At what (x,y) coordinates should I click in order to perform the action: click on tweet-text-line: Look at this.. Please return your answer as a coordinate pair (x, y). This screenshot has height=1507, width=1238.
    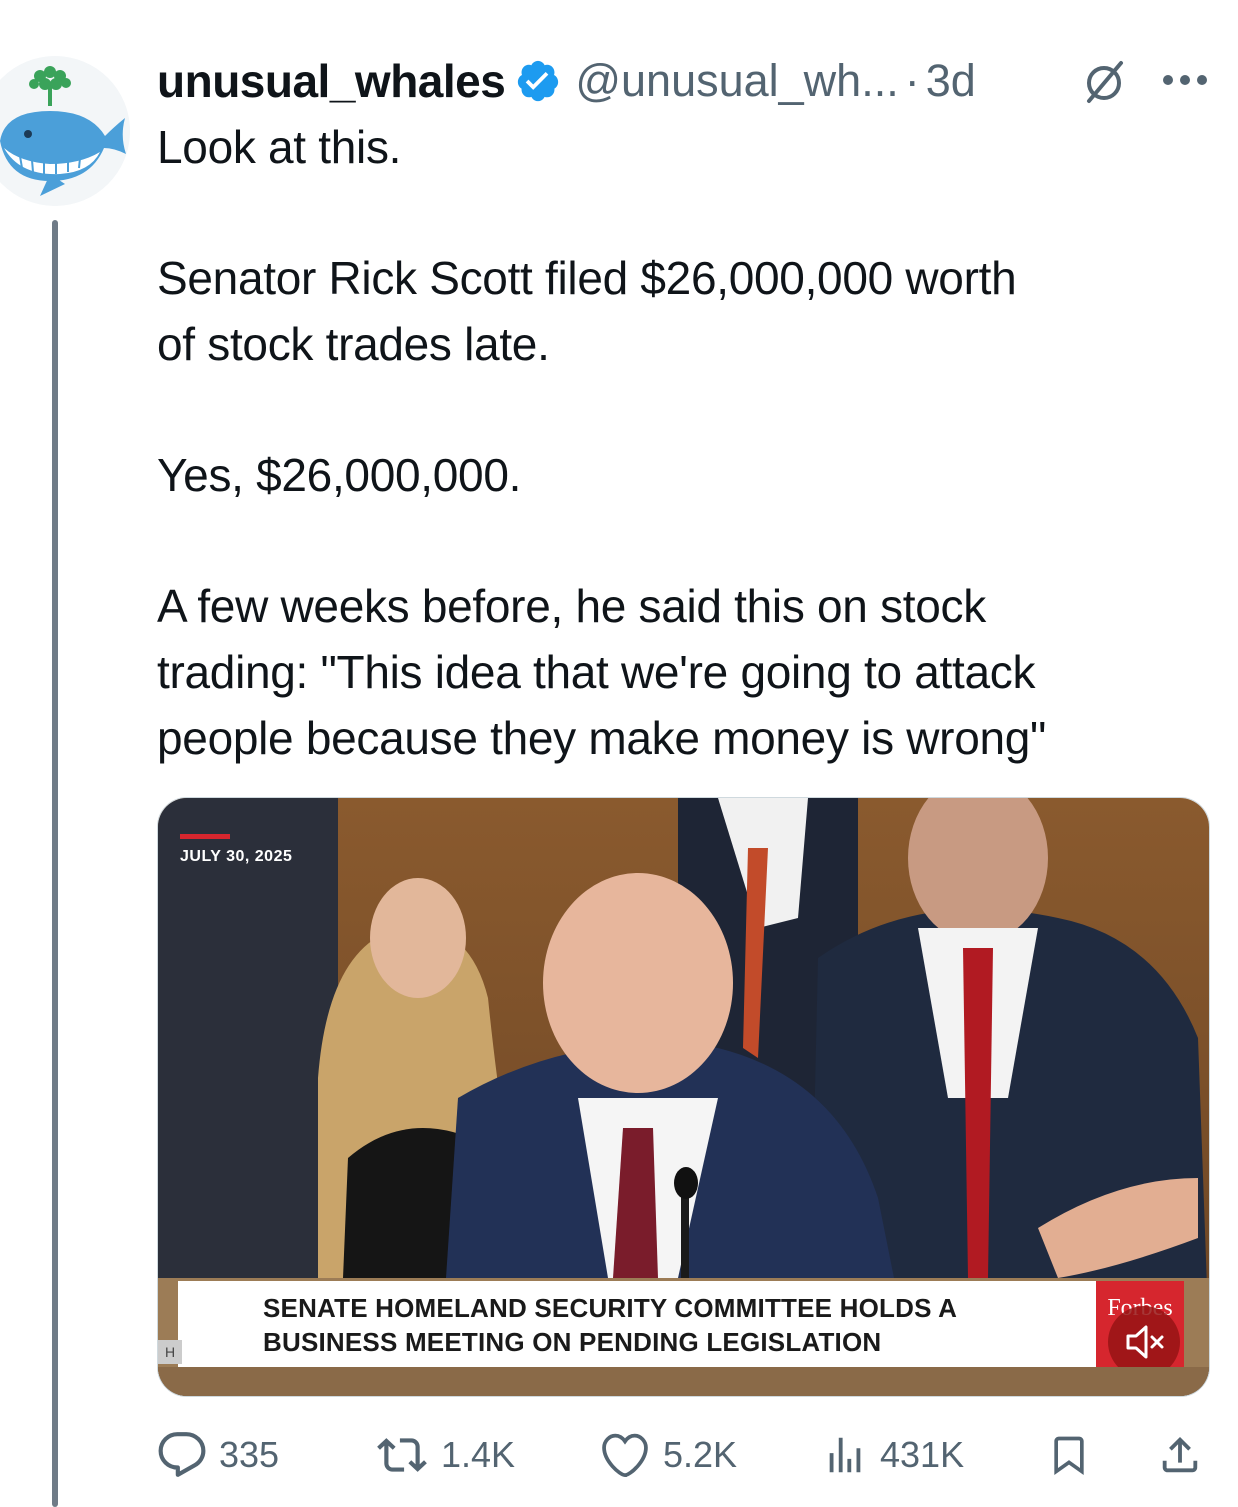
    Looking at the image, I should click on (279, 147).